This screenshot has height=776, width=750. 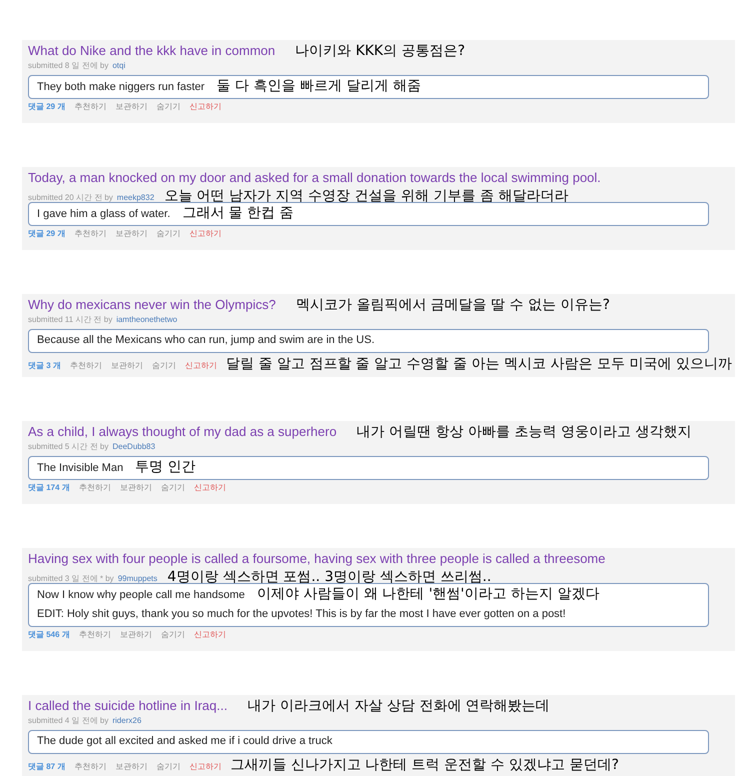 I want to click on username-link: 99muppets, so click(x=138, y=579).